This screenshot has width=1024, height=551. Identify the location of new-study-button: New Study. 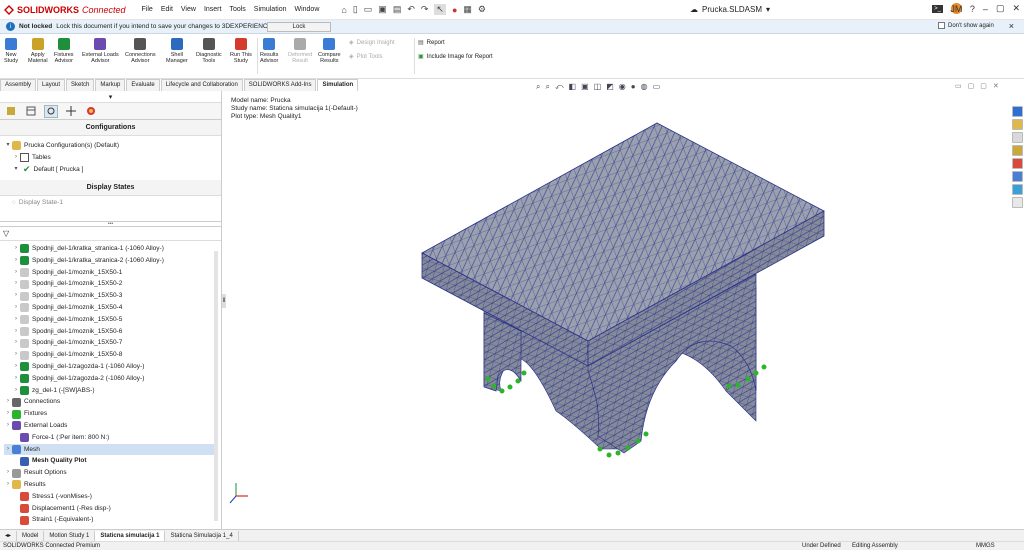
(11, 51).